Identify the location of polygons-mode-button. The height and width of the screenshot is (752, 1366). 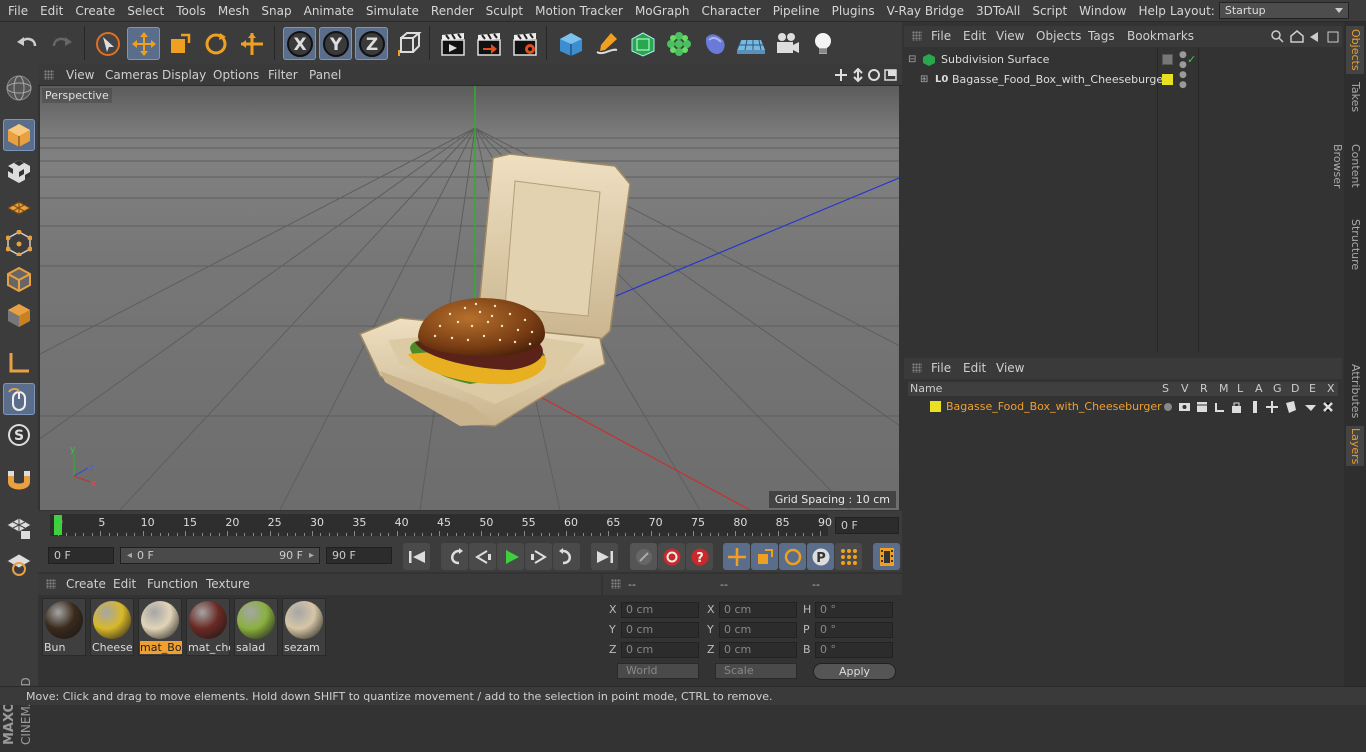
(19, 315).